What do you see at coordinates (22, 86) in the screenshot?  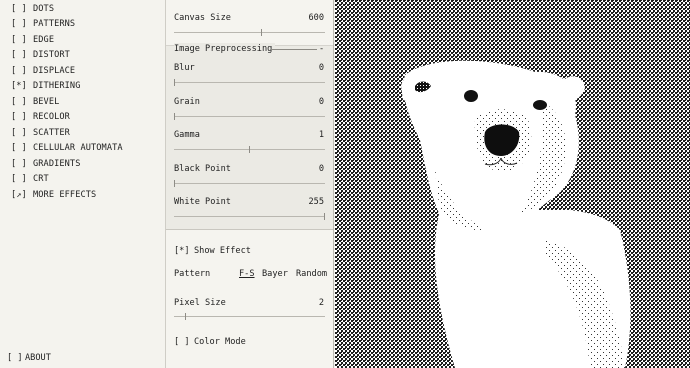 I see `menu-item-checkbox: [*]` at bounding box center [22, 86].